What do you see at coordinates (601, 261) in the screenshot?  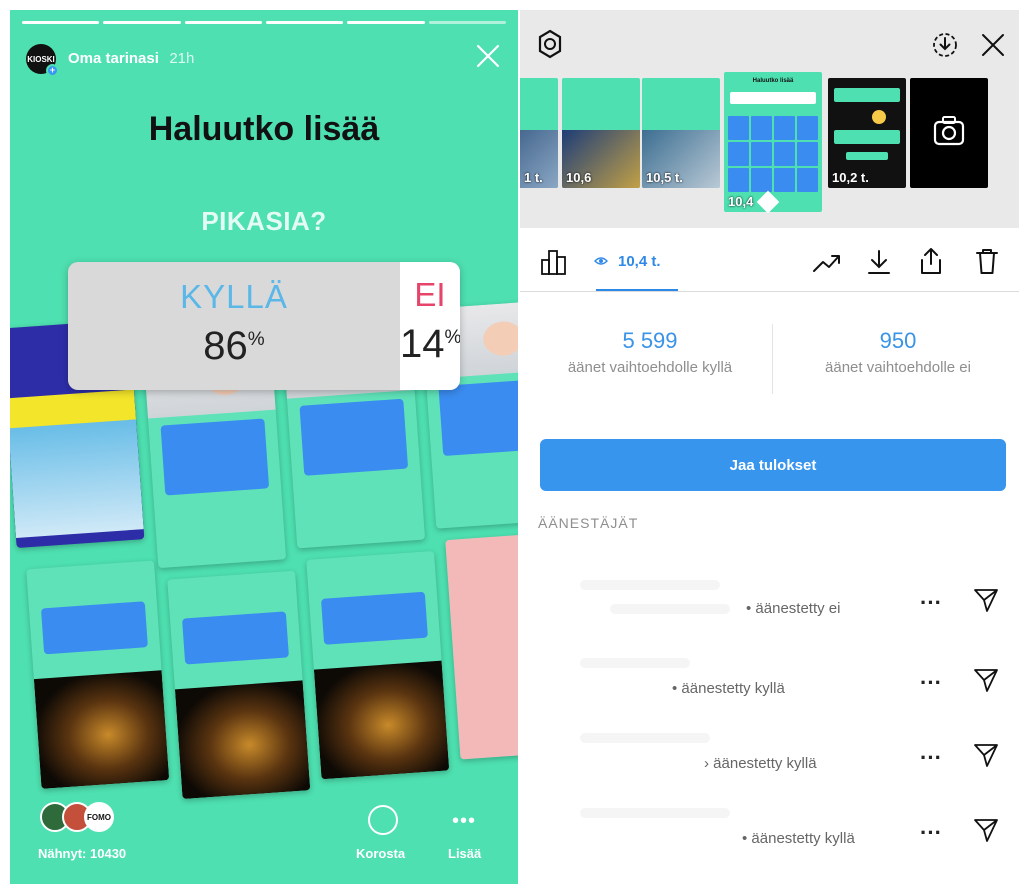 I see `eye-icon` at bounding box center [601, 261].